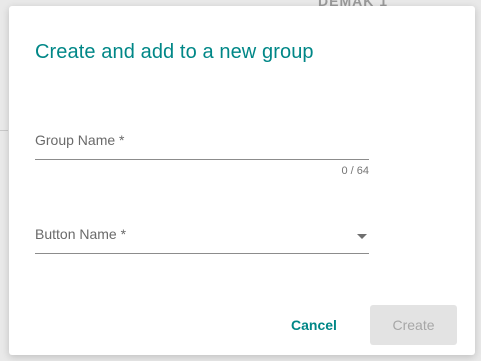 Image resolution: width=481 pixels, height=361 pixels. I want to click on button-name-select: Button Name *, so click(202, 234).